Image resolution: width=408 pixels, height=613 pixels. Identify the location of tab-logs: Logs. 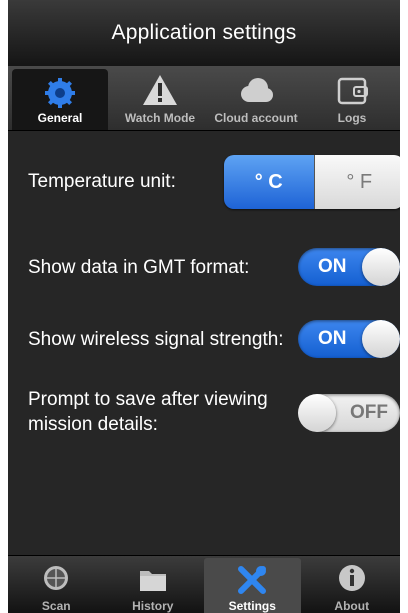
(352, 98).